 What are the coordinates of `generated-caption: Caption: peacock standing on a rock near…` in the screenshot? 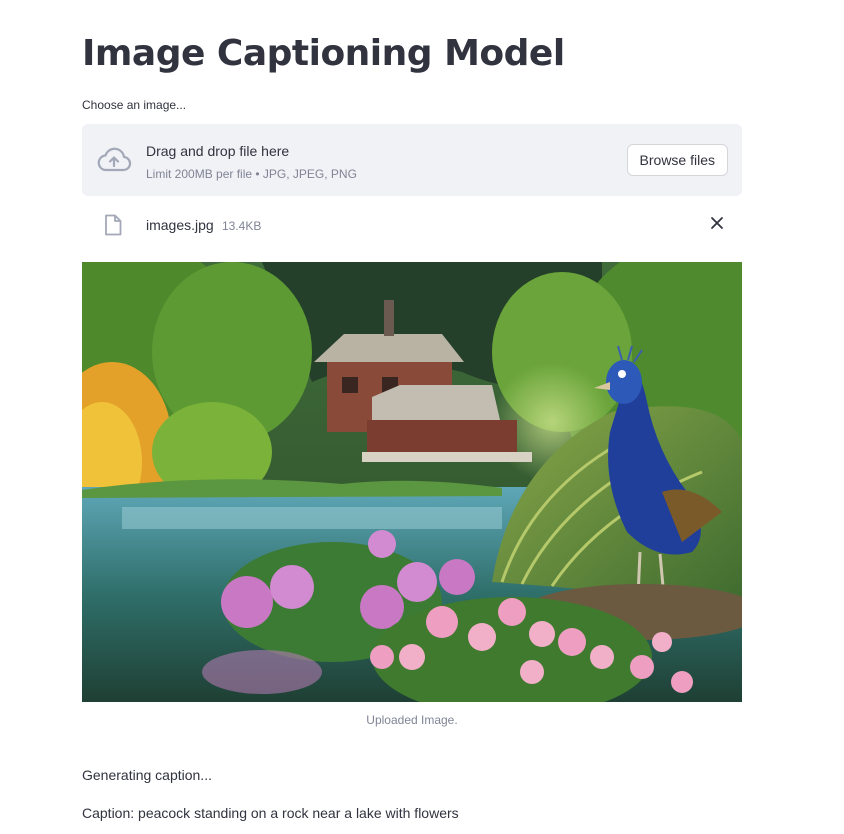 It's located at (270, 813).